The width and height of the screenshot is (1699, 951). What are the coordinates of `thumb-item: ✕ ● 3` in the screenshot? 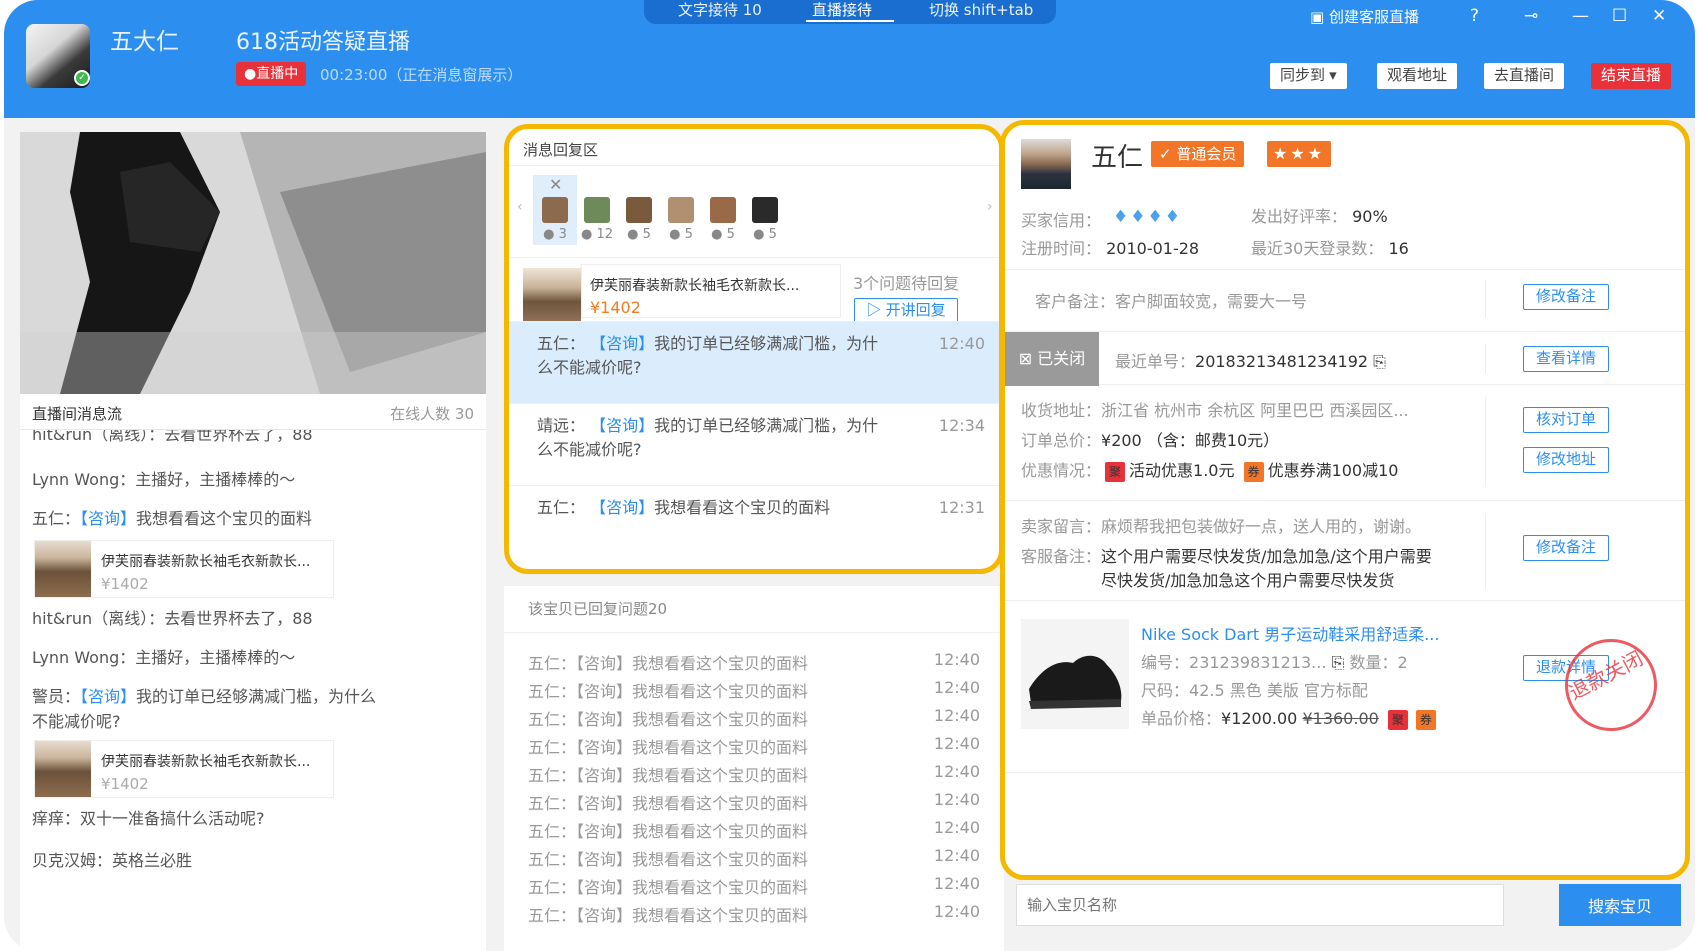 It's located at (555, 210).